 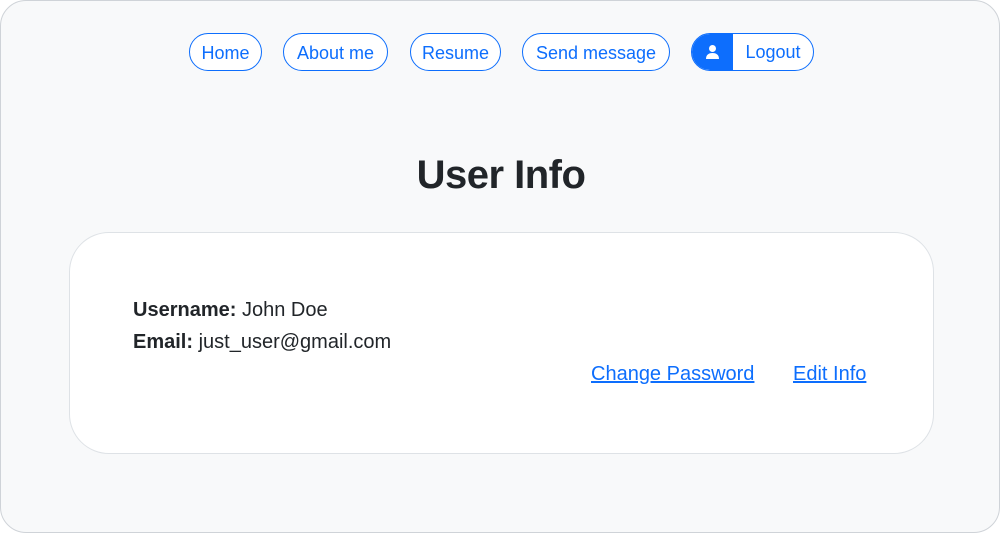 I want to click on nav-resume-button: Resume, so click(x=455, y=52).